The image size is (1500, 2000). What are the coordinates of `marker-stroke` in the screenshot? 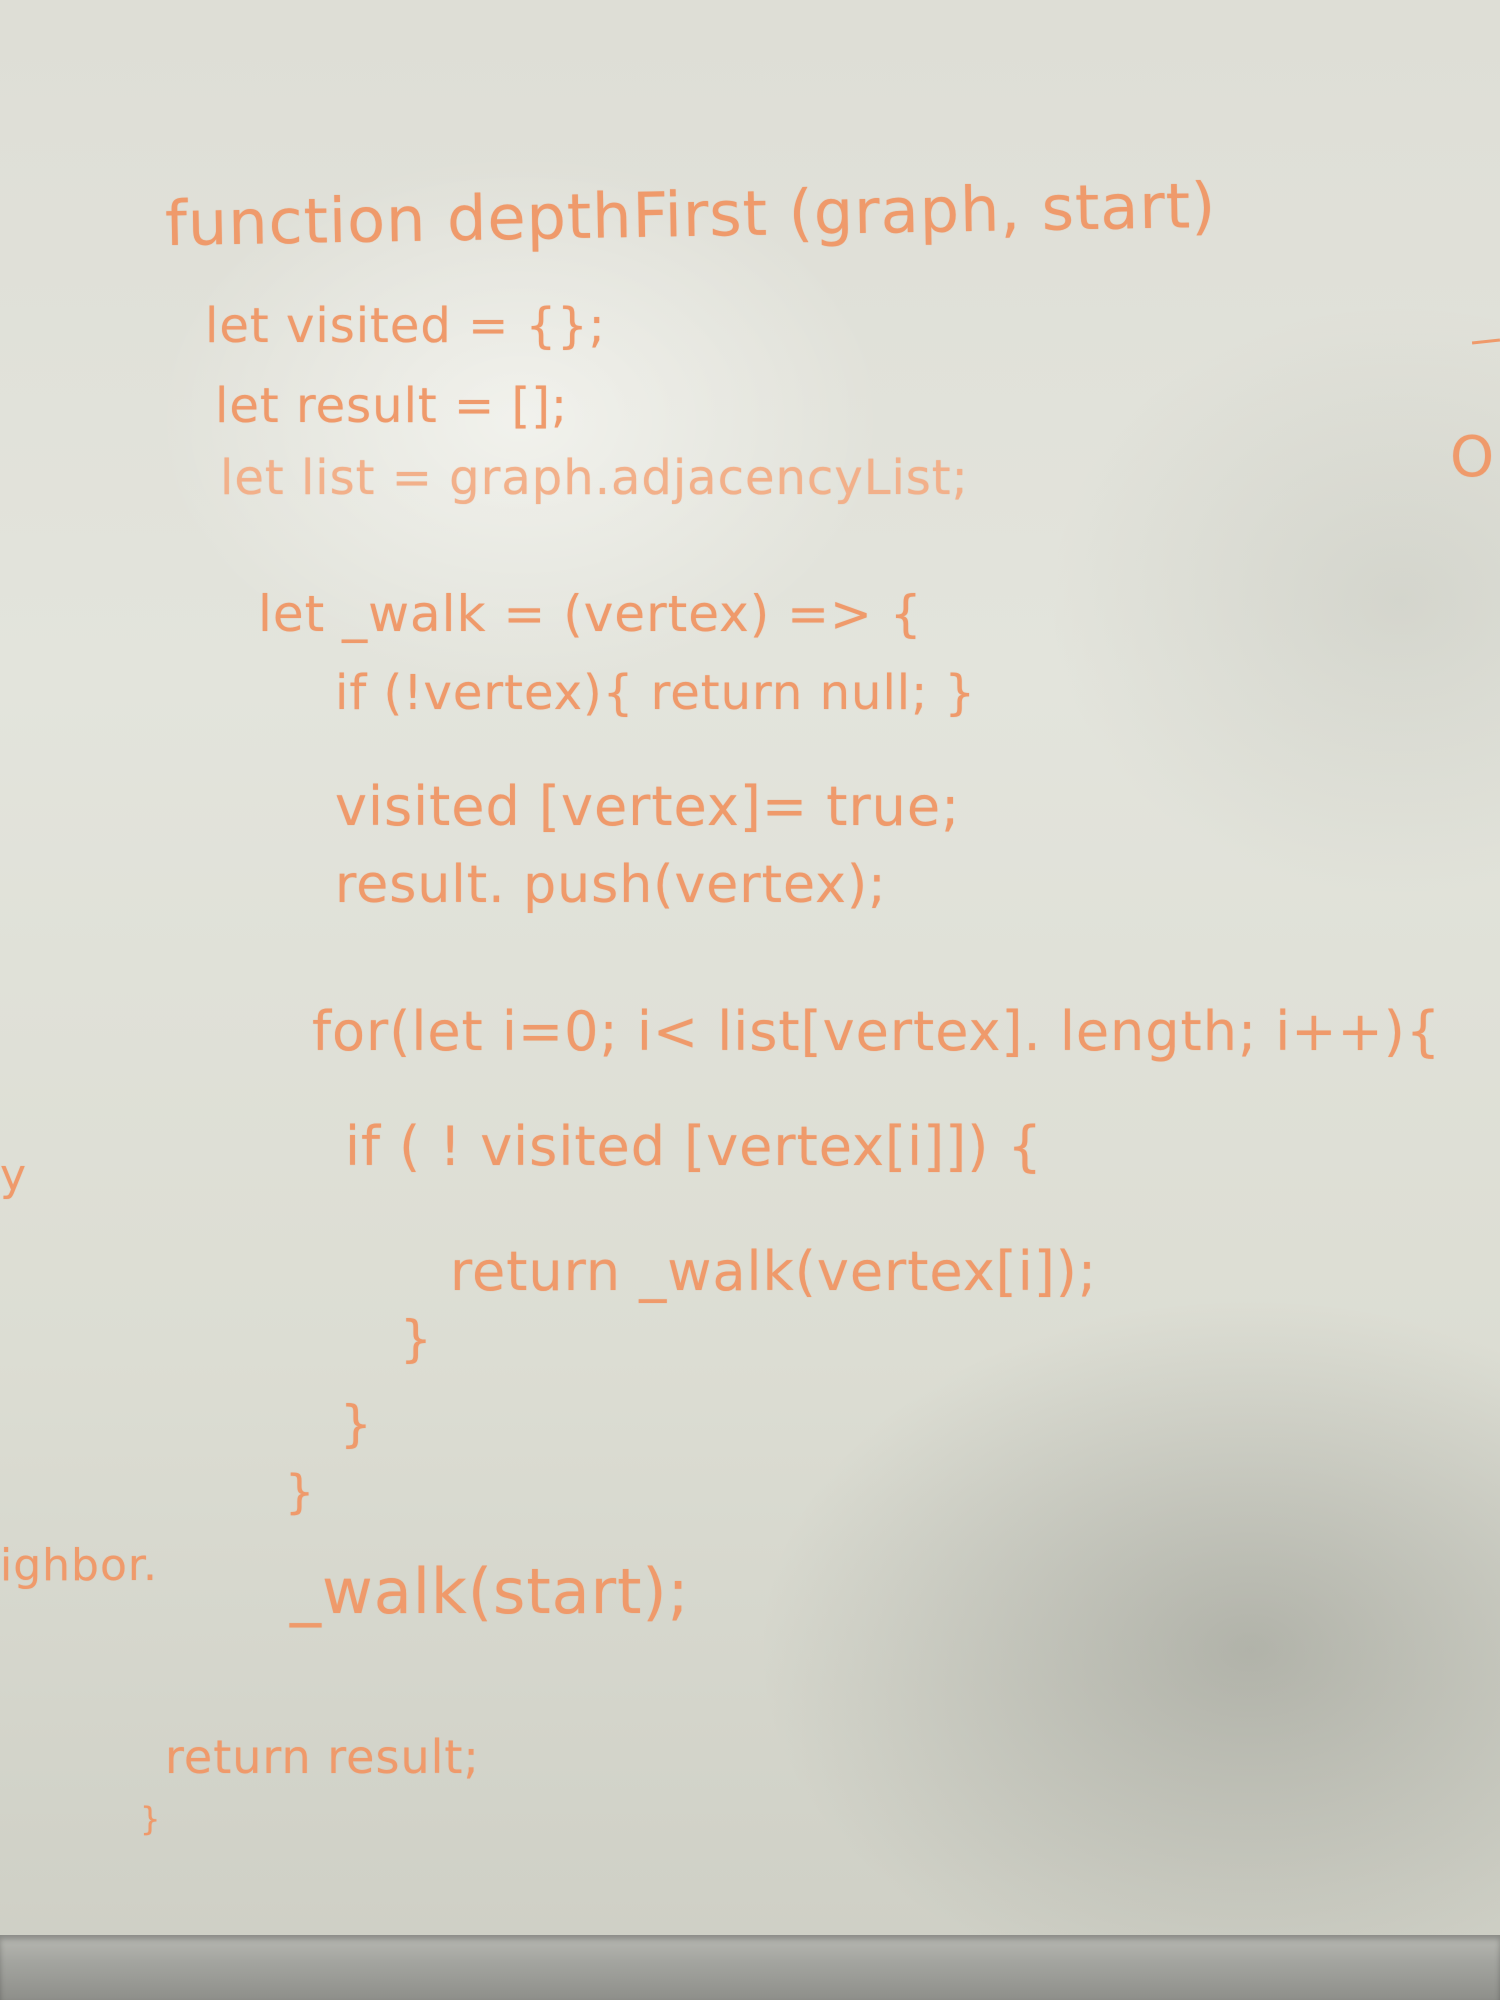 It's located at (1485, 341).